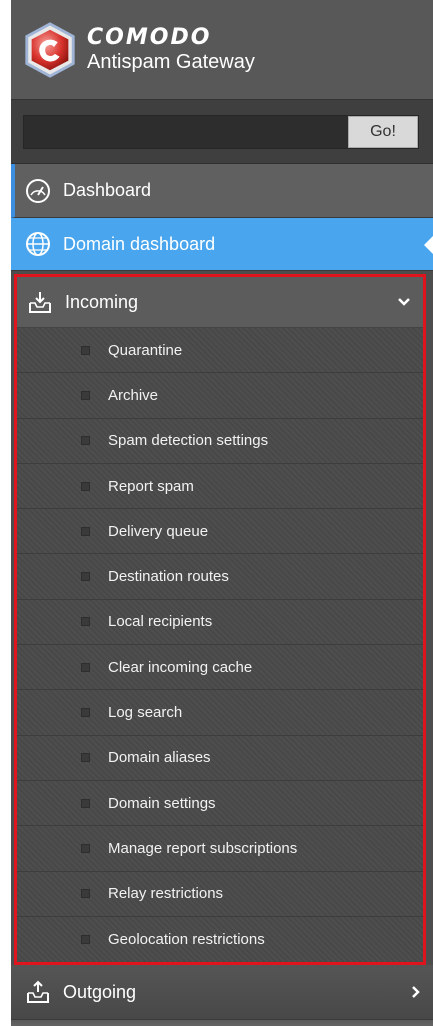 The height and width of the screenshot is (1026, 433). I want to click on submenu-item-clear-incoming-cache: Clear incoming cache, so click(220, 668).